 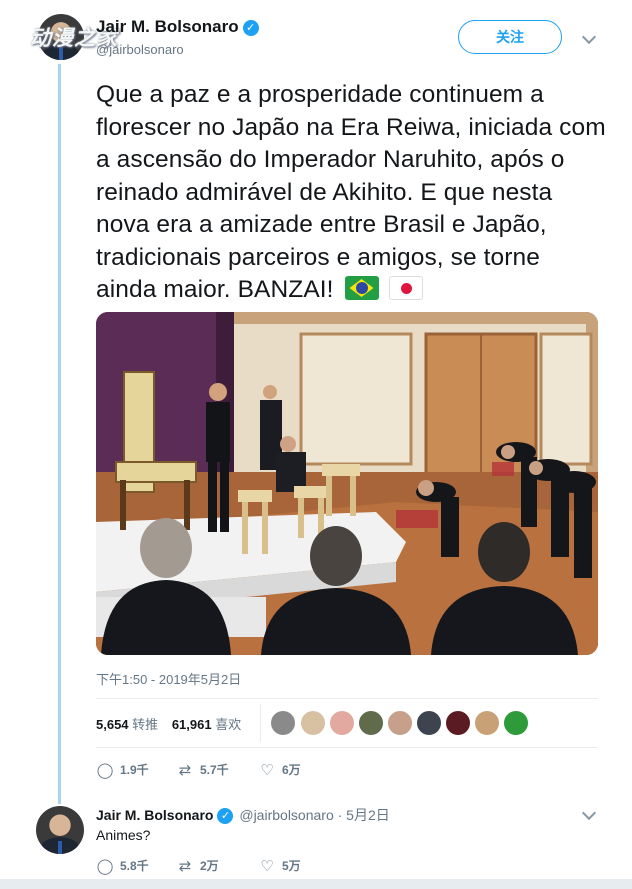 I want to click on author-handle: @jairbolsonaro, so click(x=140, y=49).